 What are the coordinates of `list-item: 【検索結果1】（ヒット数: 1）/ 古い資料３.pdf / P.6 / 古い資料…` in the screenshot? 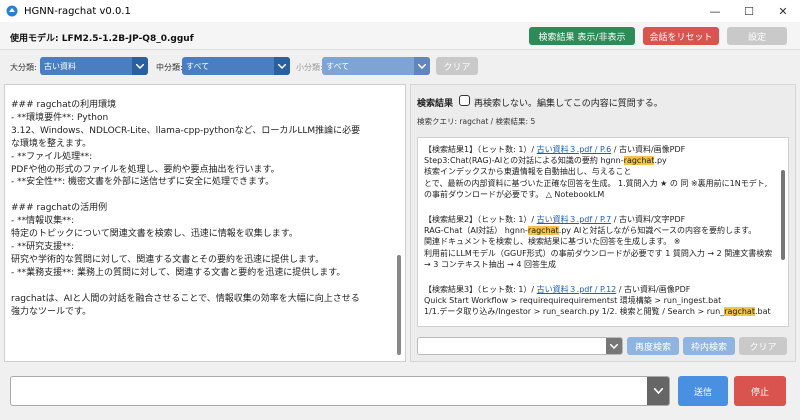 It's located at (596, 172).